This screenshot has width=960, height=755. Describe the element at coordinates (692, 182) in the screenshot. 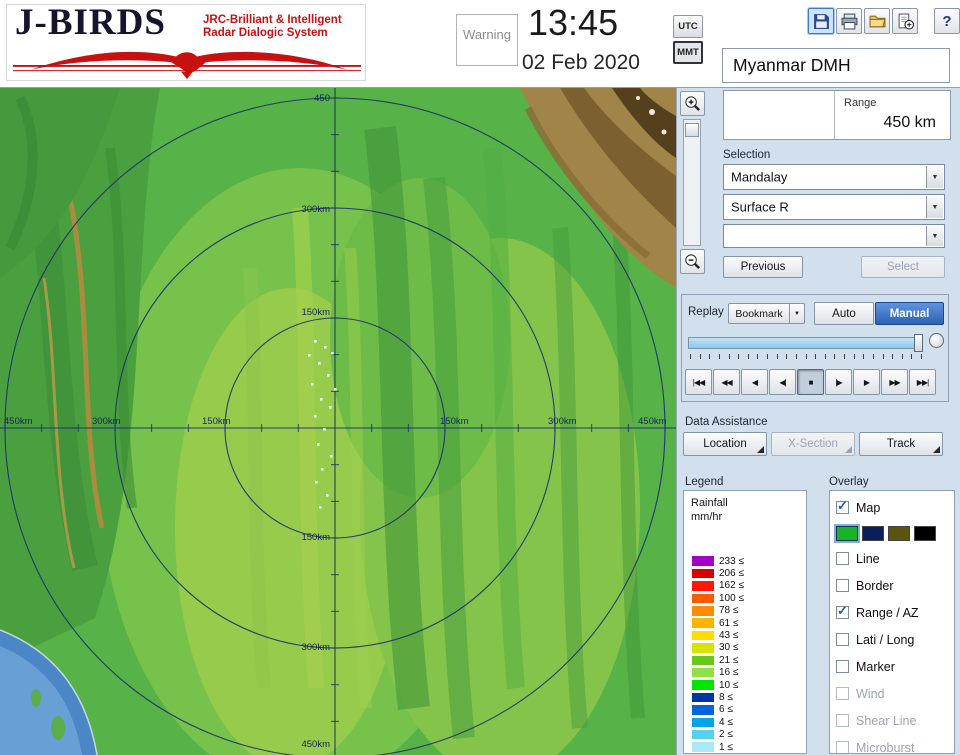

I see `zoom-slider` at that location.